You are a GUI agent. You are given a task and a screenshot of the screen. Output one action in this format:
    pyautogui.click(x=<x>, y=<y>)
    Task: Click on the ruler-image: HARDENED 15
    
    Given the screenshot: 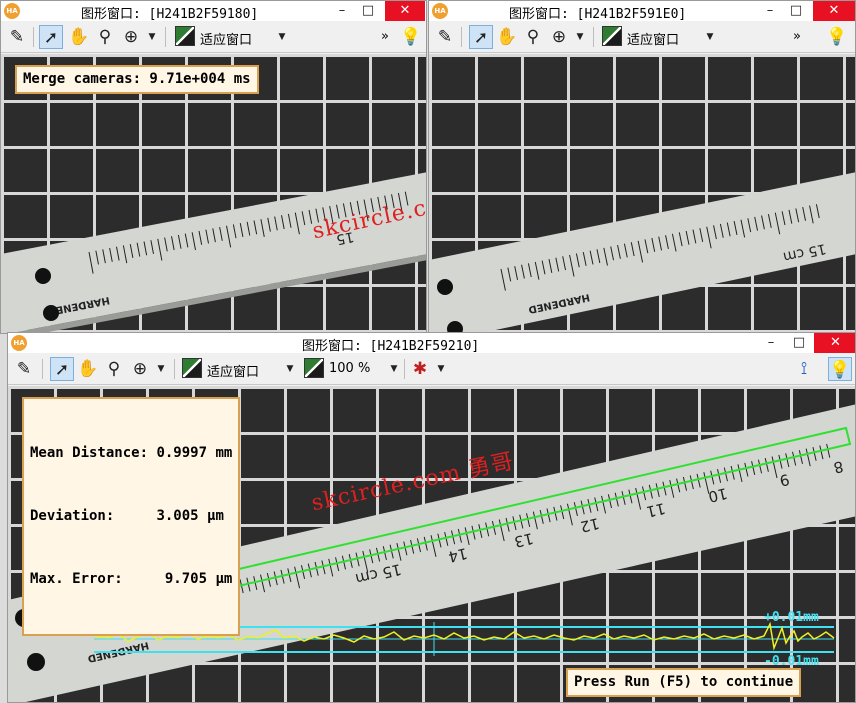 What is the action you would take?
    pyautogui.click(x=213, y=252)
    